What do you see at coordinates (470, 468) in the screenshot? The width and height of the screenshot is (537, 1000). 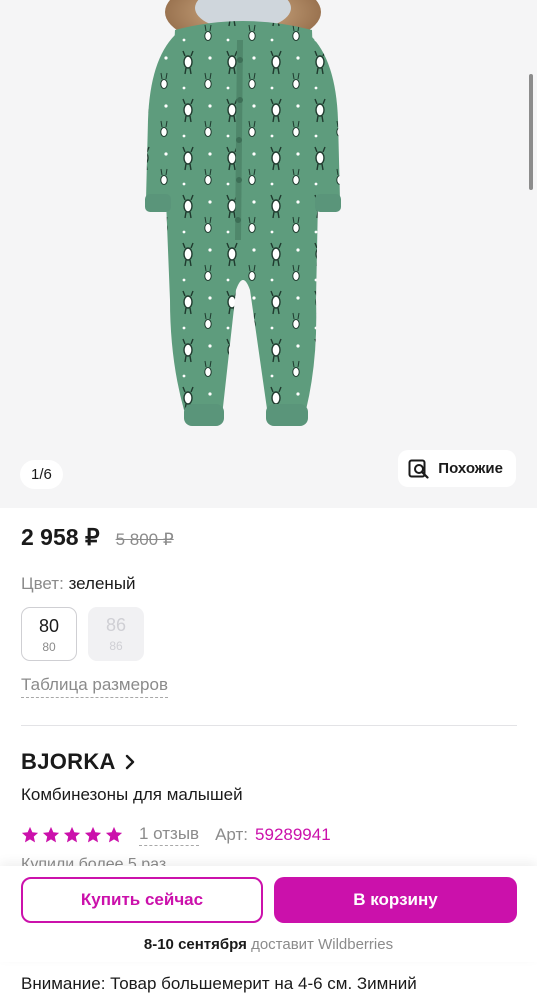 I see `similar-label: Похожие` at bounding box center [470, 468].